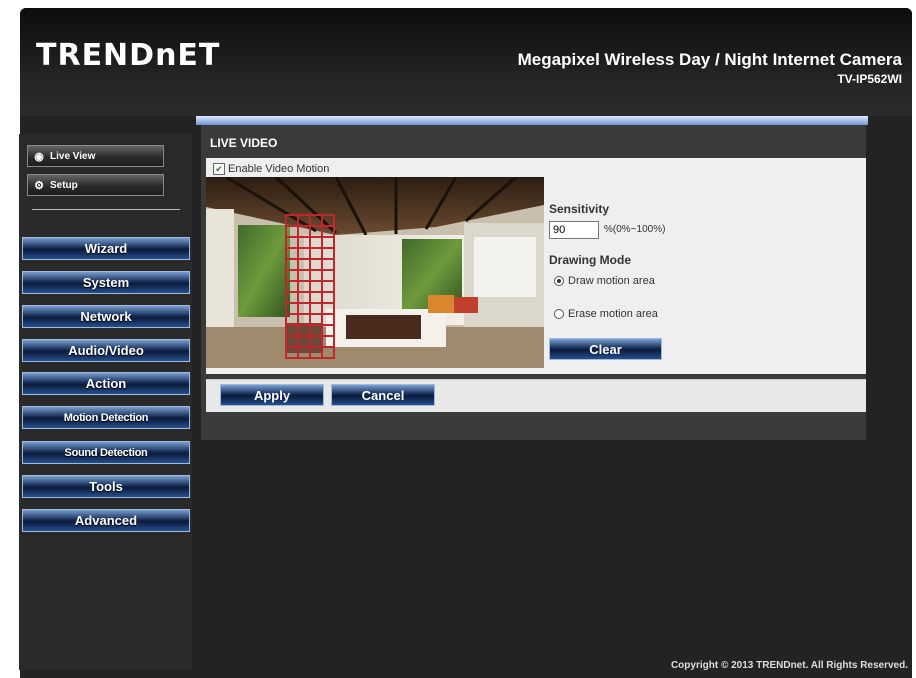 The image size is (916, 678). I want to click on enable-video-motion-checkbox: ✔, so click(219, 169).